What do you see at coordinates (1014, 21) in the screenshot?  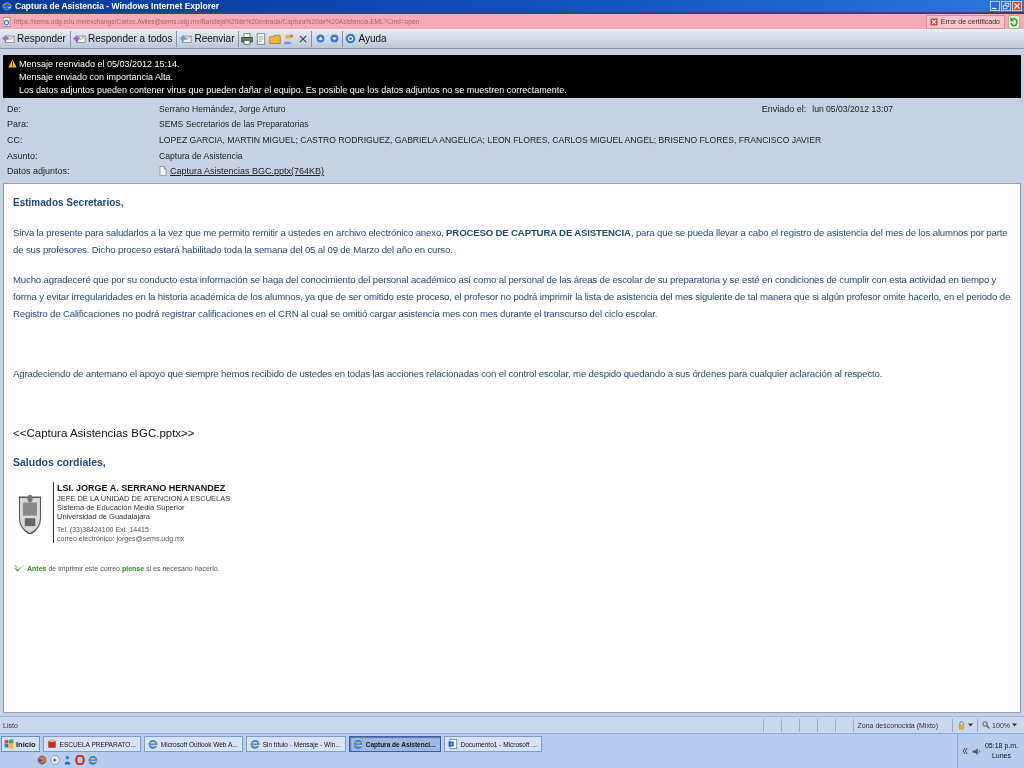 I see `refresh-icon` at bounding box center [1014, 21].